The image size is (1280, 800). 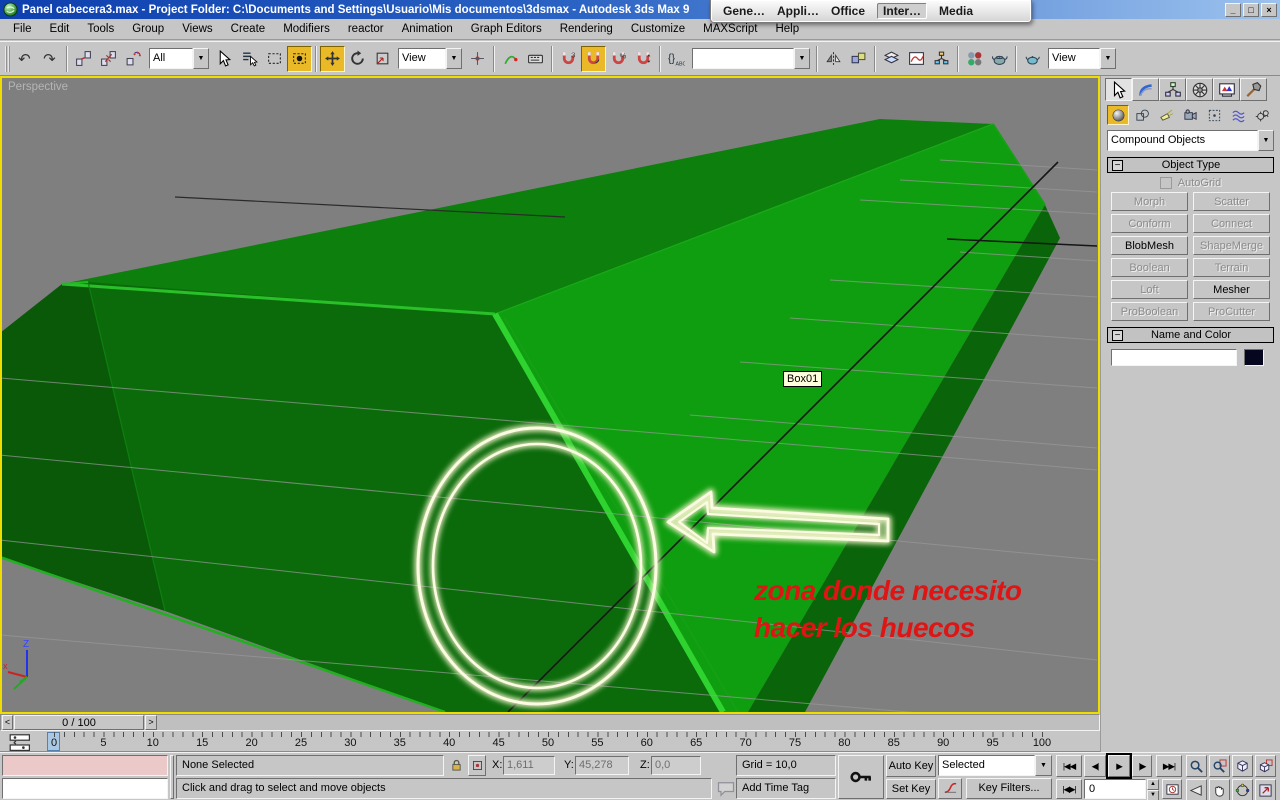 I want to click on x-coord-field: 1,611, so click(x=529, y=765).